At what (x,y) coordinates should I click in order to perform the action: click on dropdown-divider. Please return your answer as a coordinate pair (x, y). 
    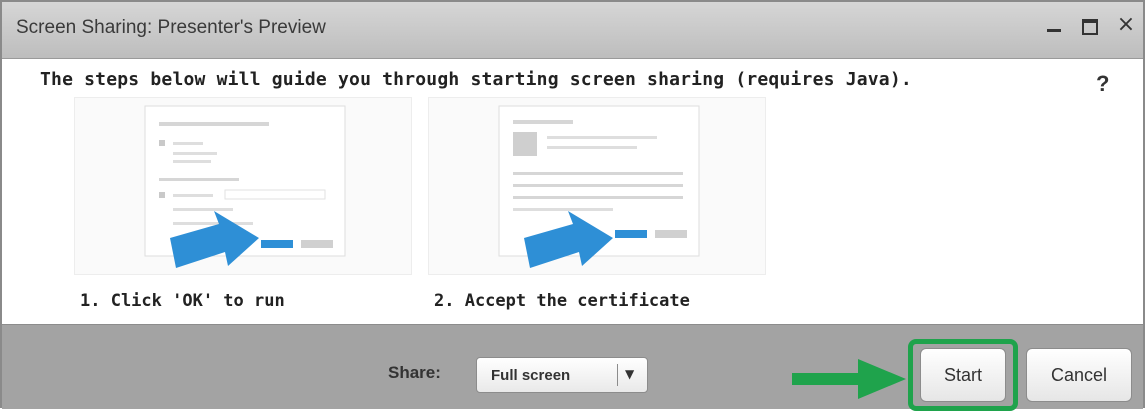
    Looking at the image, I should click on (617, 375).